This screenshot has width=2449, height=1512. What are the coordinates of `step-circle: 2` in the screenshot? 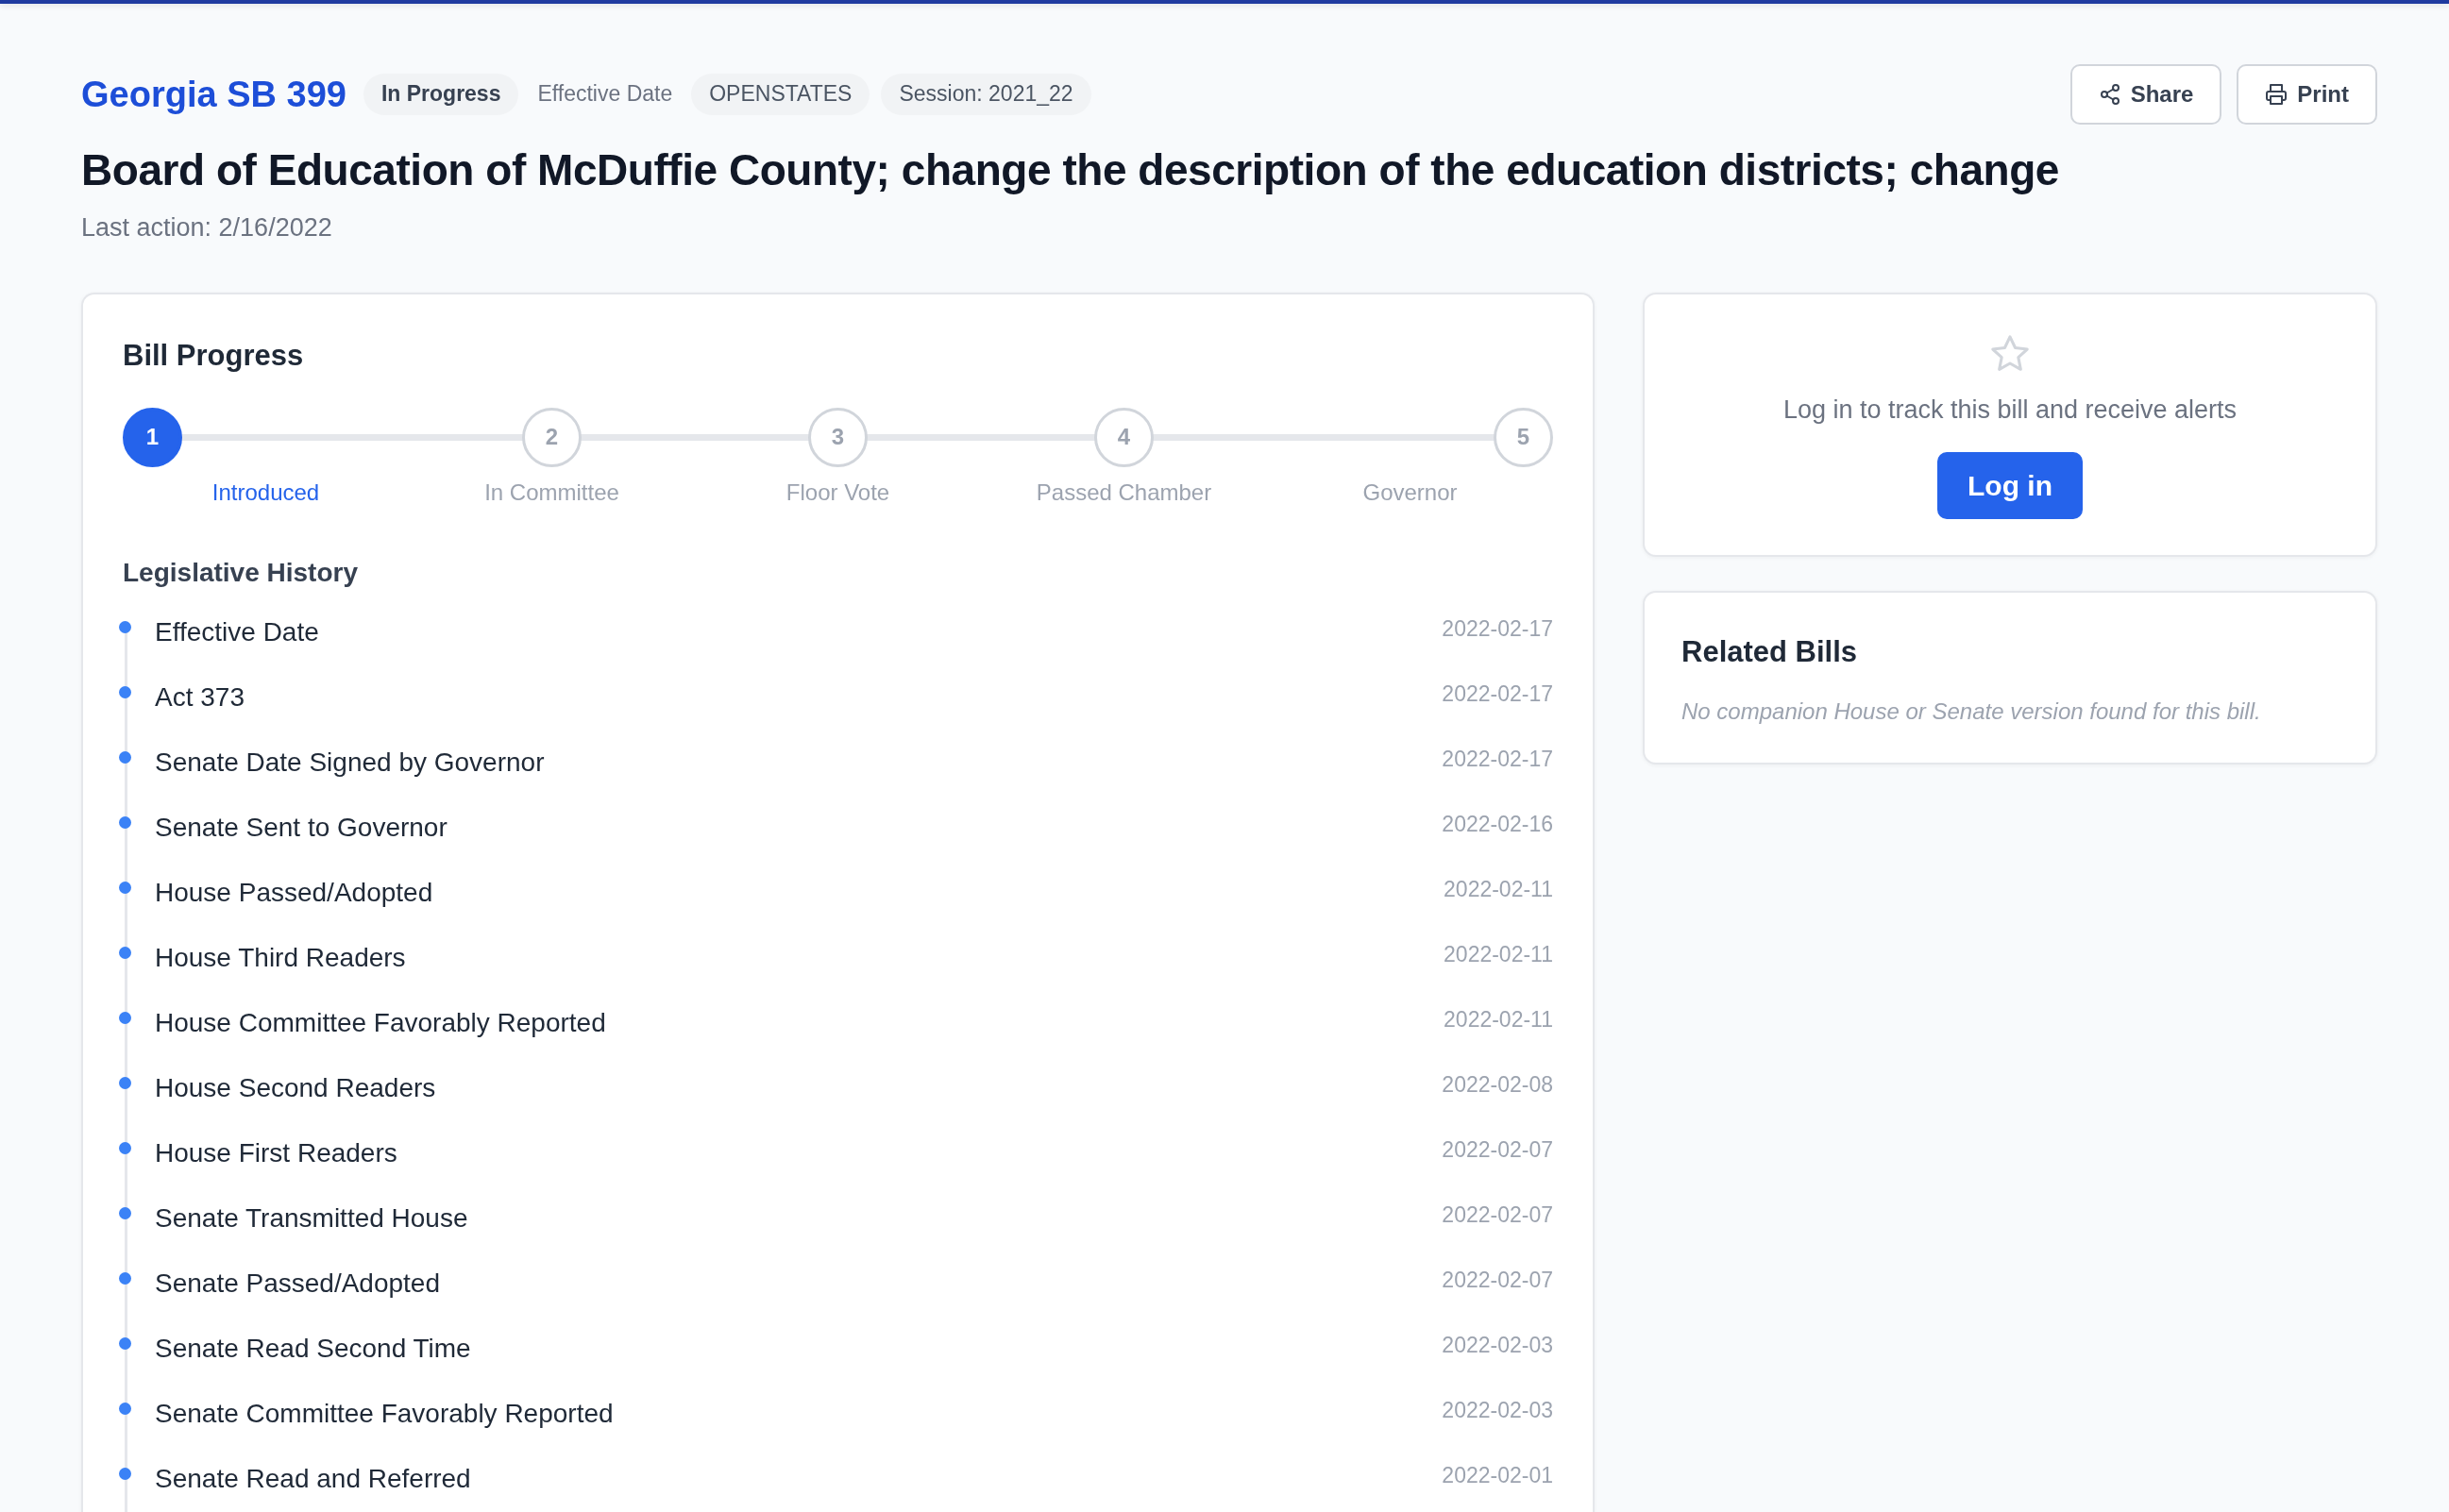 It's located at (552, 437).